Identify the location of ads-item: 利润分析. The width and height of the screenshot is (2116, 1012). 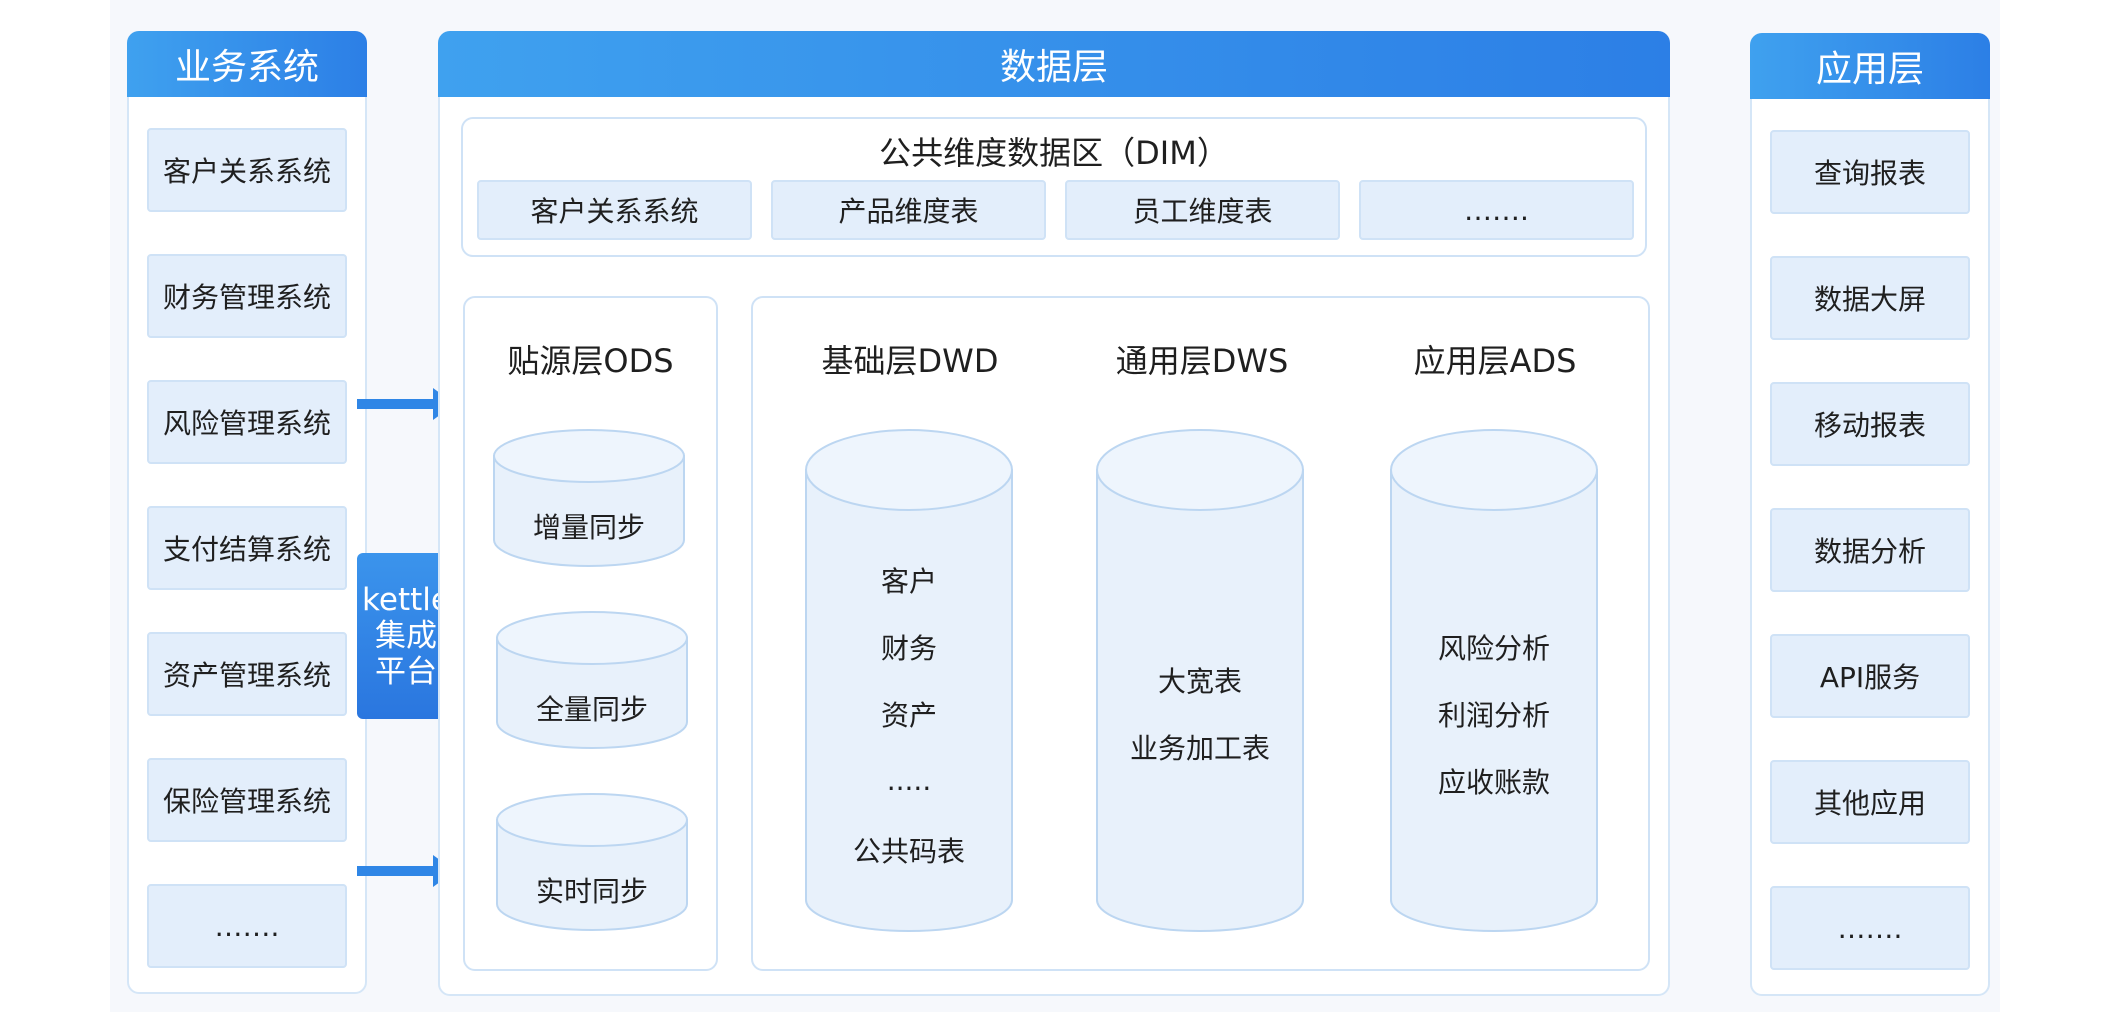
(1493, 715).